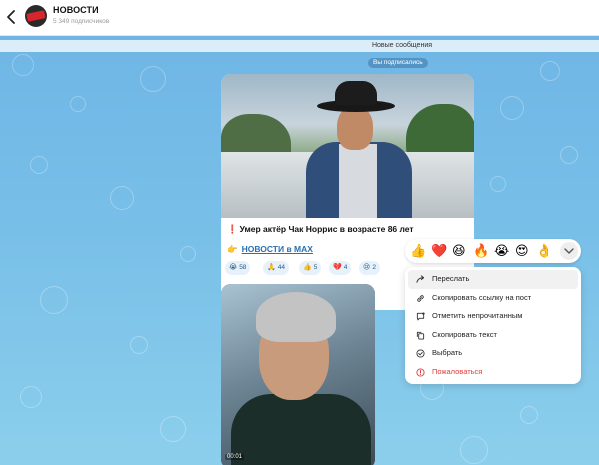 Image resolution: width=599 pixels, height=465 pixels. Describe the element at coordinates (398, 63) in the screenshot. I see `subscribed-badge: Вы подписались` at that location.